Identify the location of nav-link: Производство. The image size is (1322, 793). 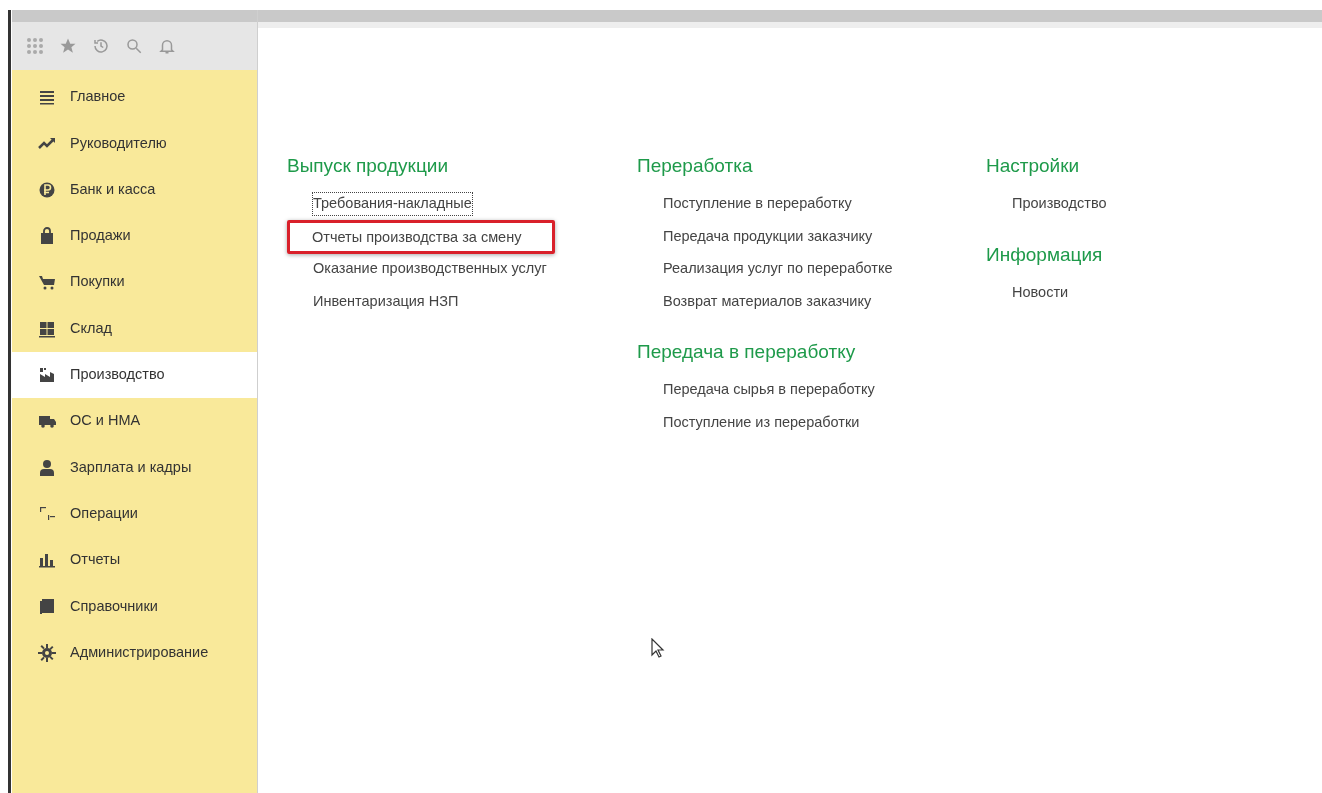
(1059, 204).